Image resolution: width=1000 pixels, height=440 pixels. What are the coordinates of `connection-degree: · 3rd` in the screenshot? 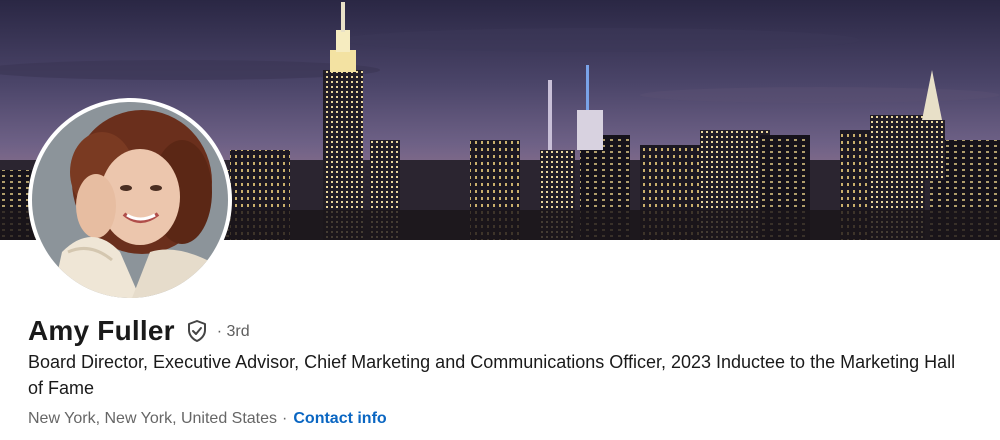 It's located at (233, 331).